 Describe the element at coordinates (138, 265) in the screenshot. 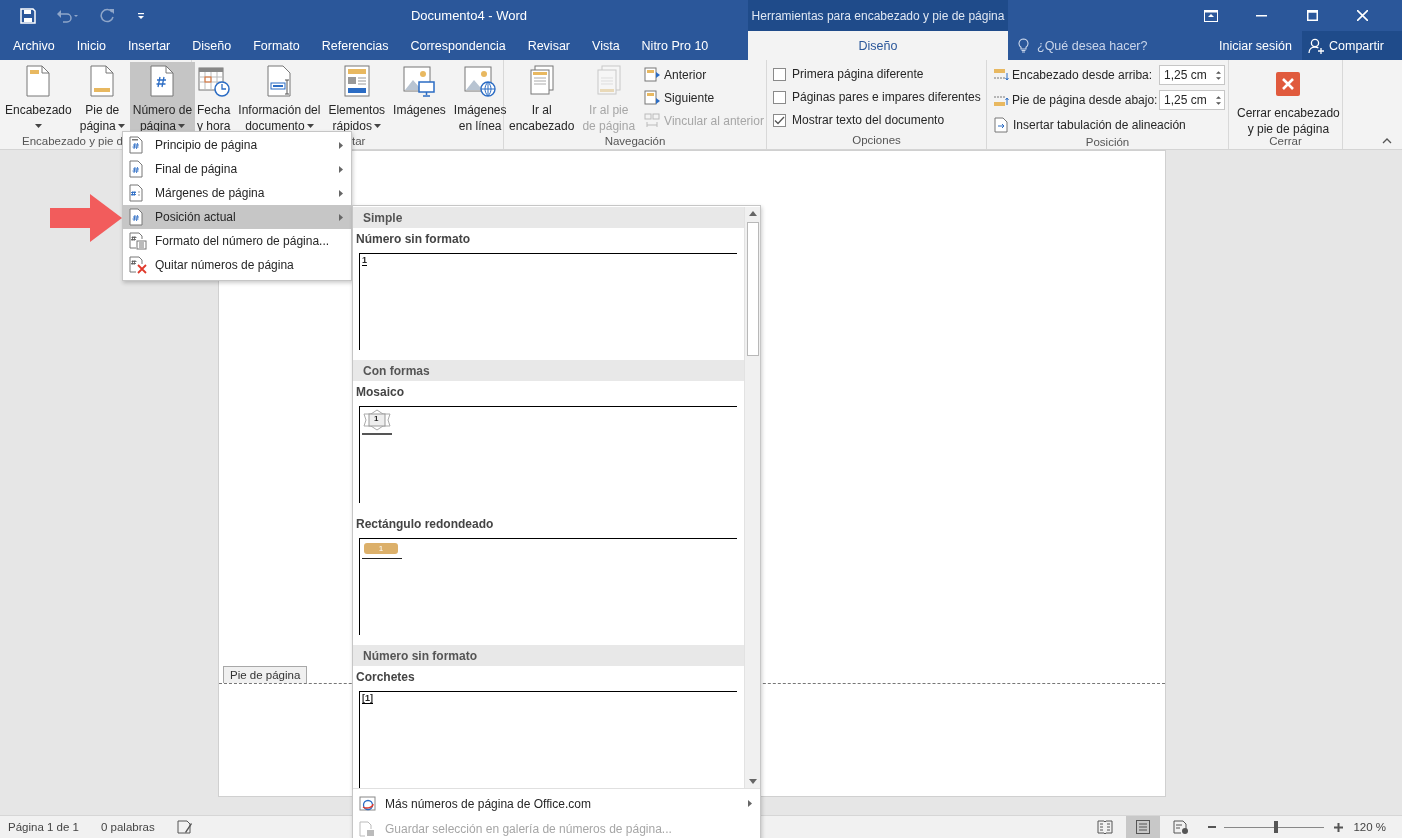

I see `remove-number-icon` at that location.